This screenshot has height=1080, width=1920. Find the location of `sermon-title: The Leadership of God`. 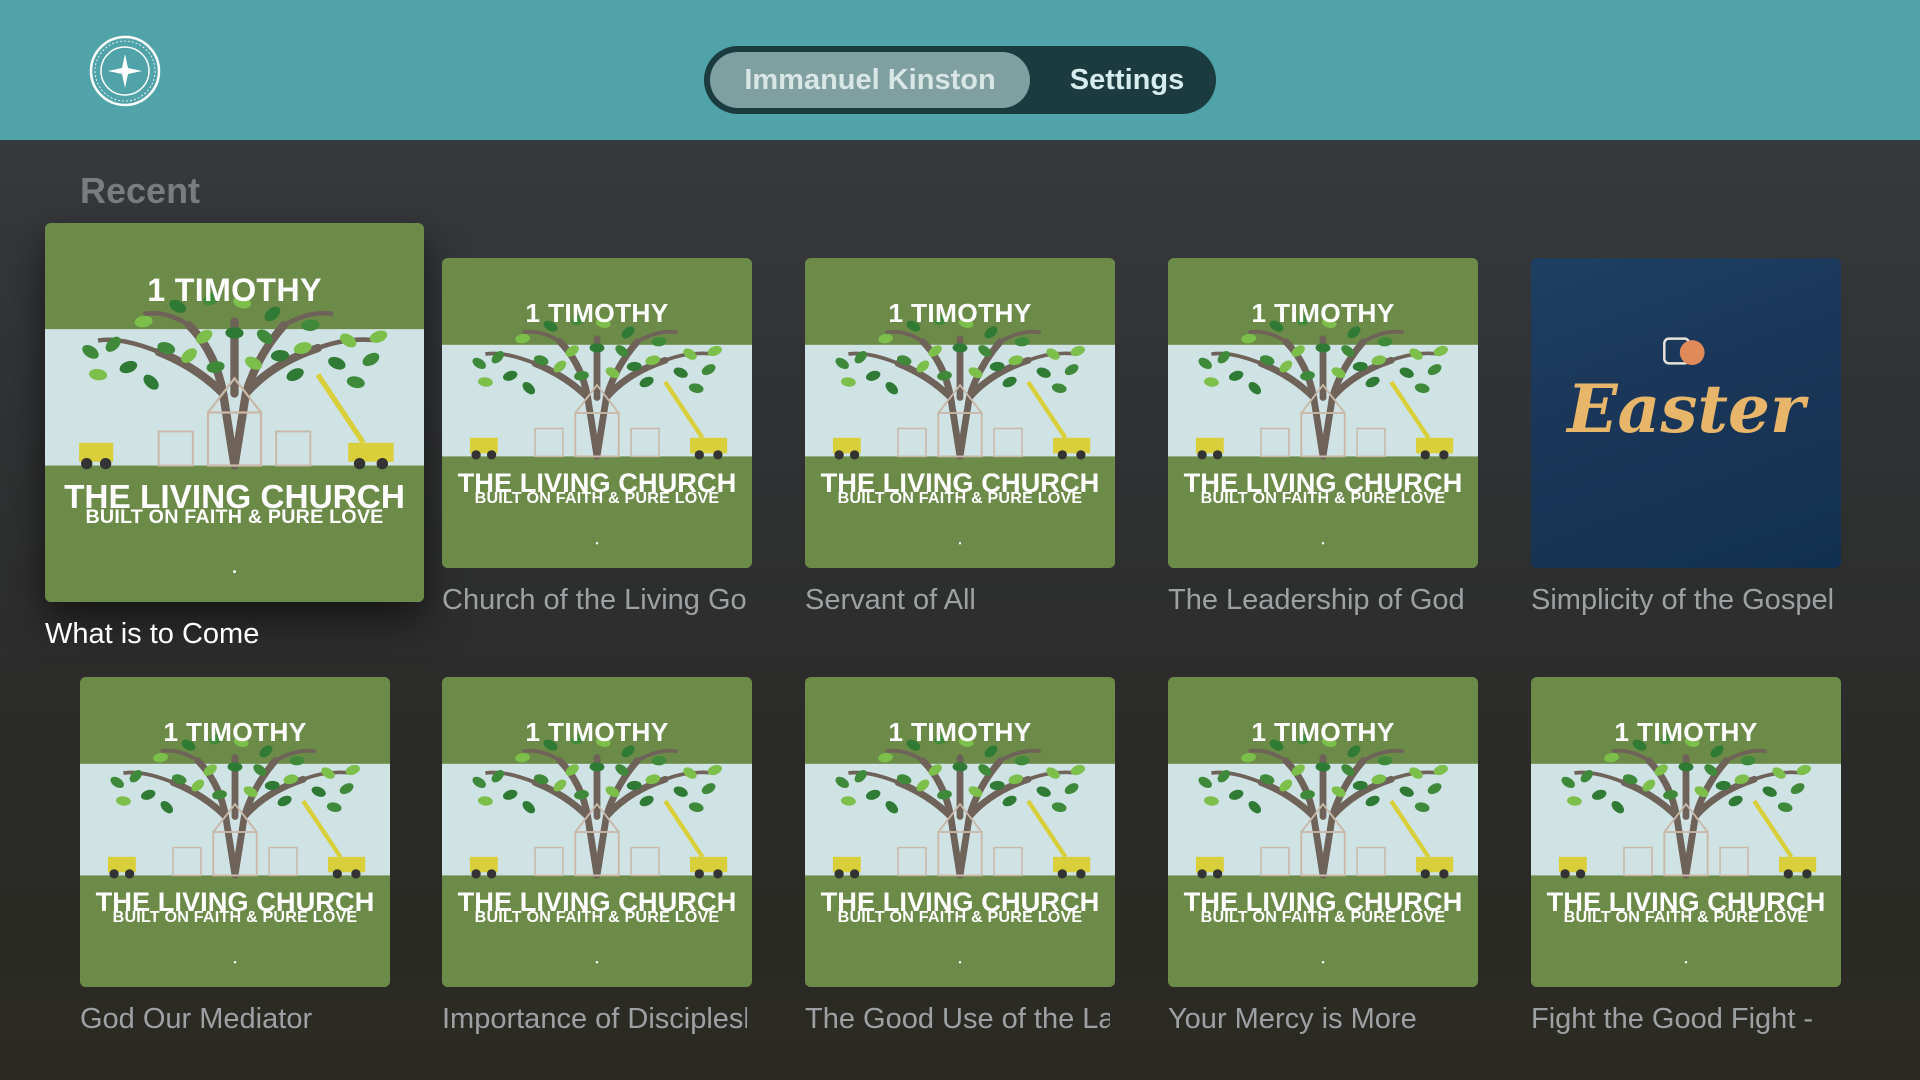

sermon-title: The Leadership of God is located at coordinates (1316, 600).